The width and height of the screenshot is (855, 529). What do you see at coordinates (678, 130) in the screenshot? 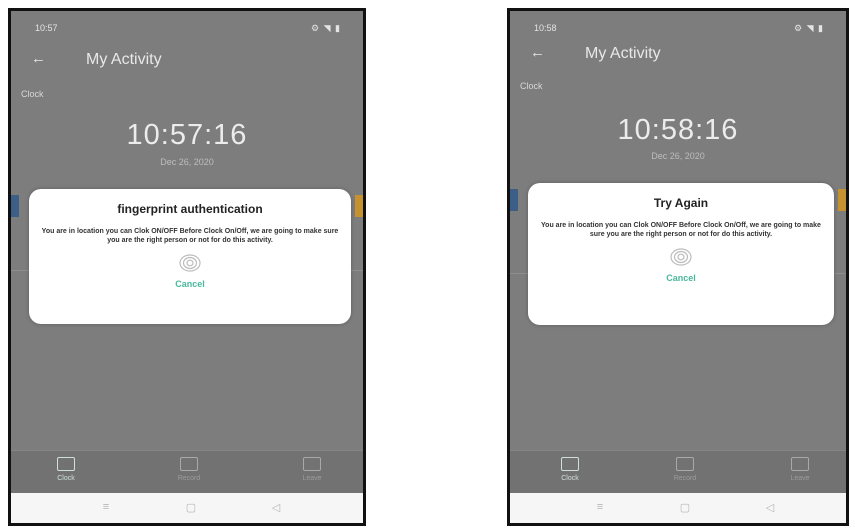
I see `clock-time: 10:58:16` at bounding box center [678, 130].